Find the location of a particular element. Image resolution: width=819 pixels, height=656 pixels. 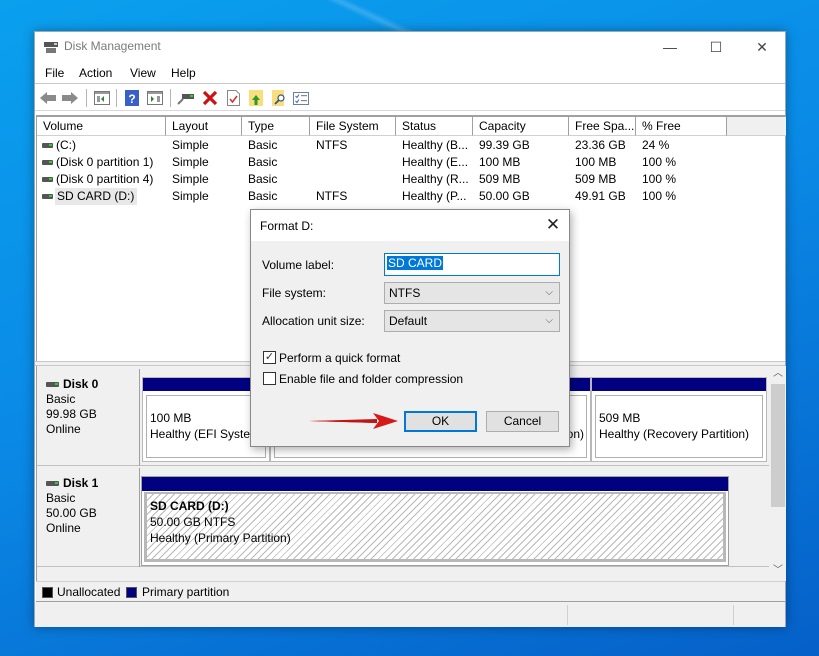

vertical-scrollbar: ︿ ﹀ is located at coordinates (778, 473).